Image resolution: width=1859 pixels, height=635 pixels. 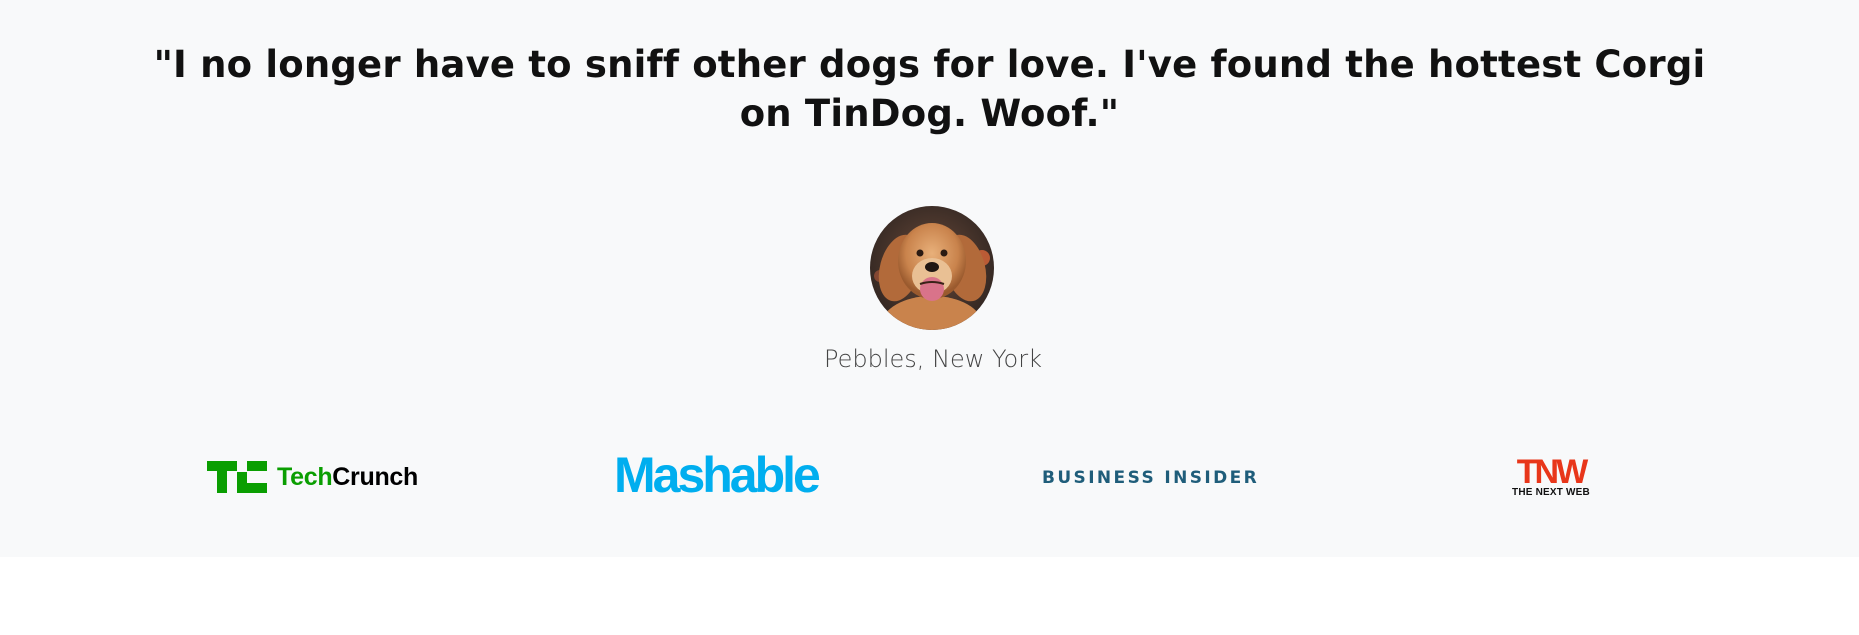 I want to click on dog-avatar, so click(x=932, y=268).